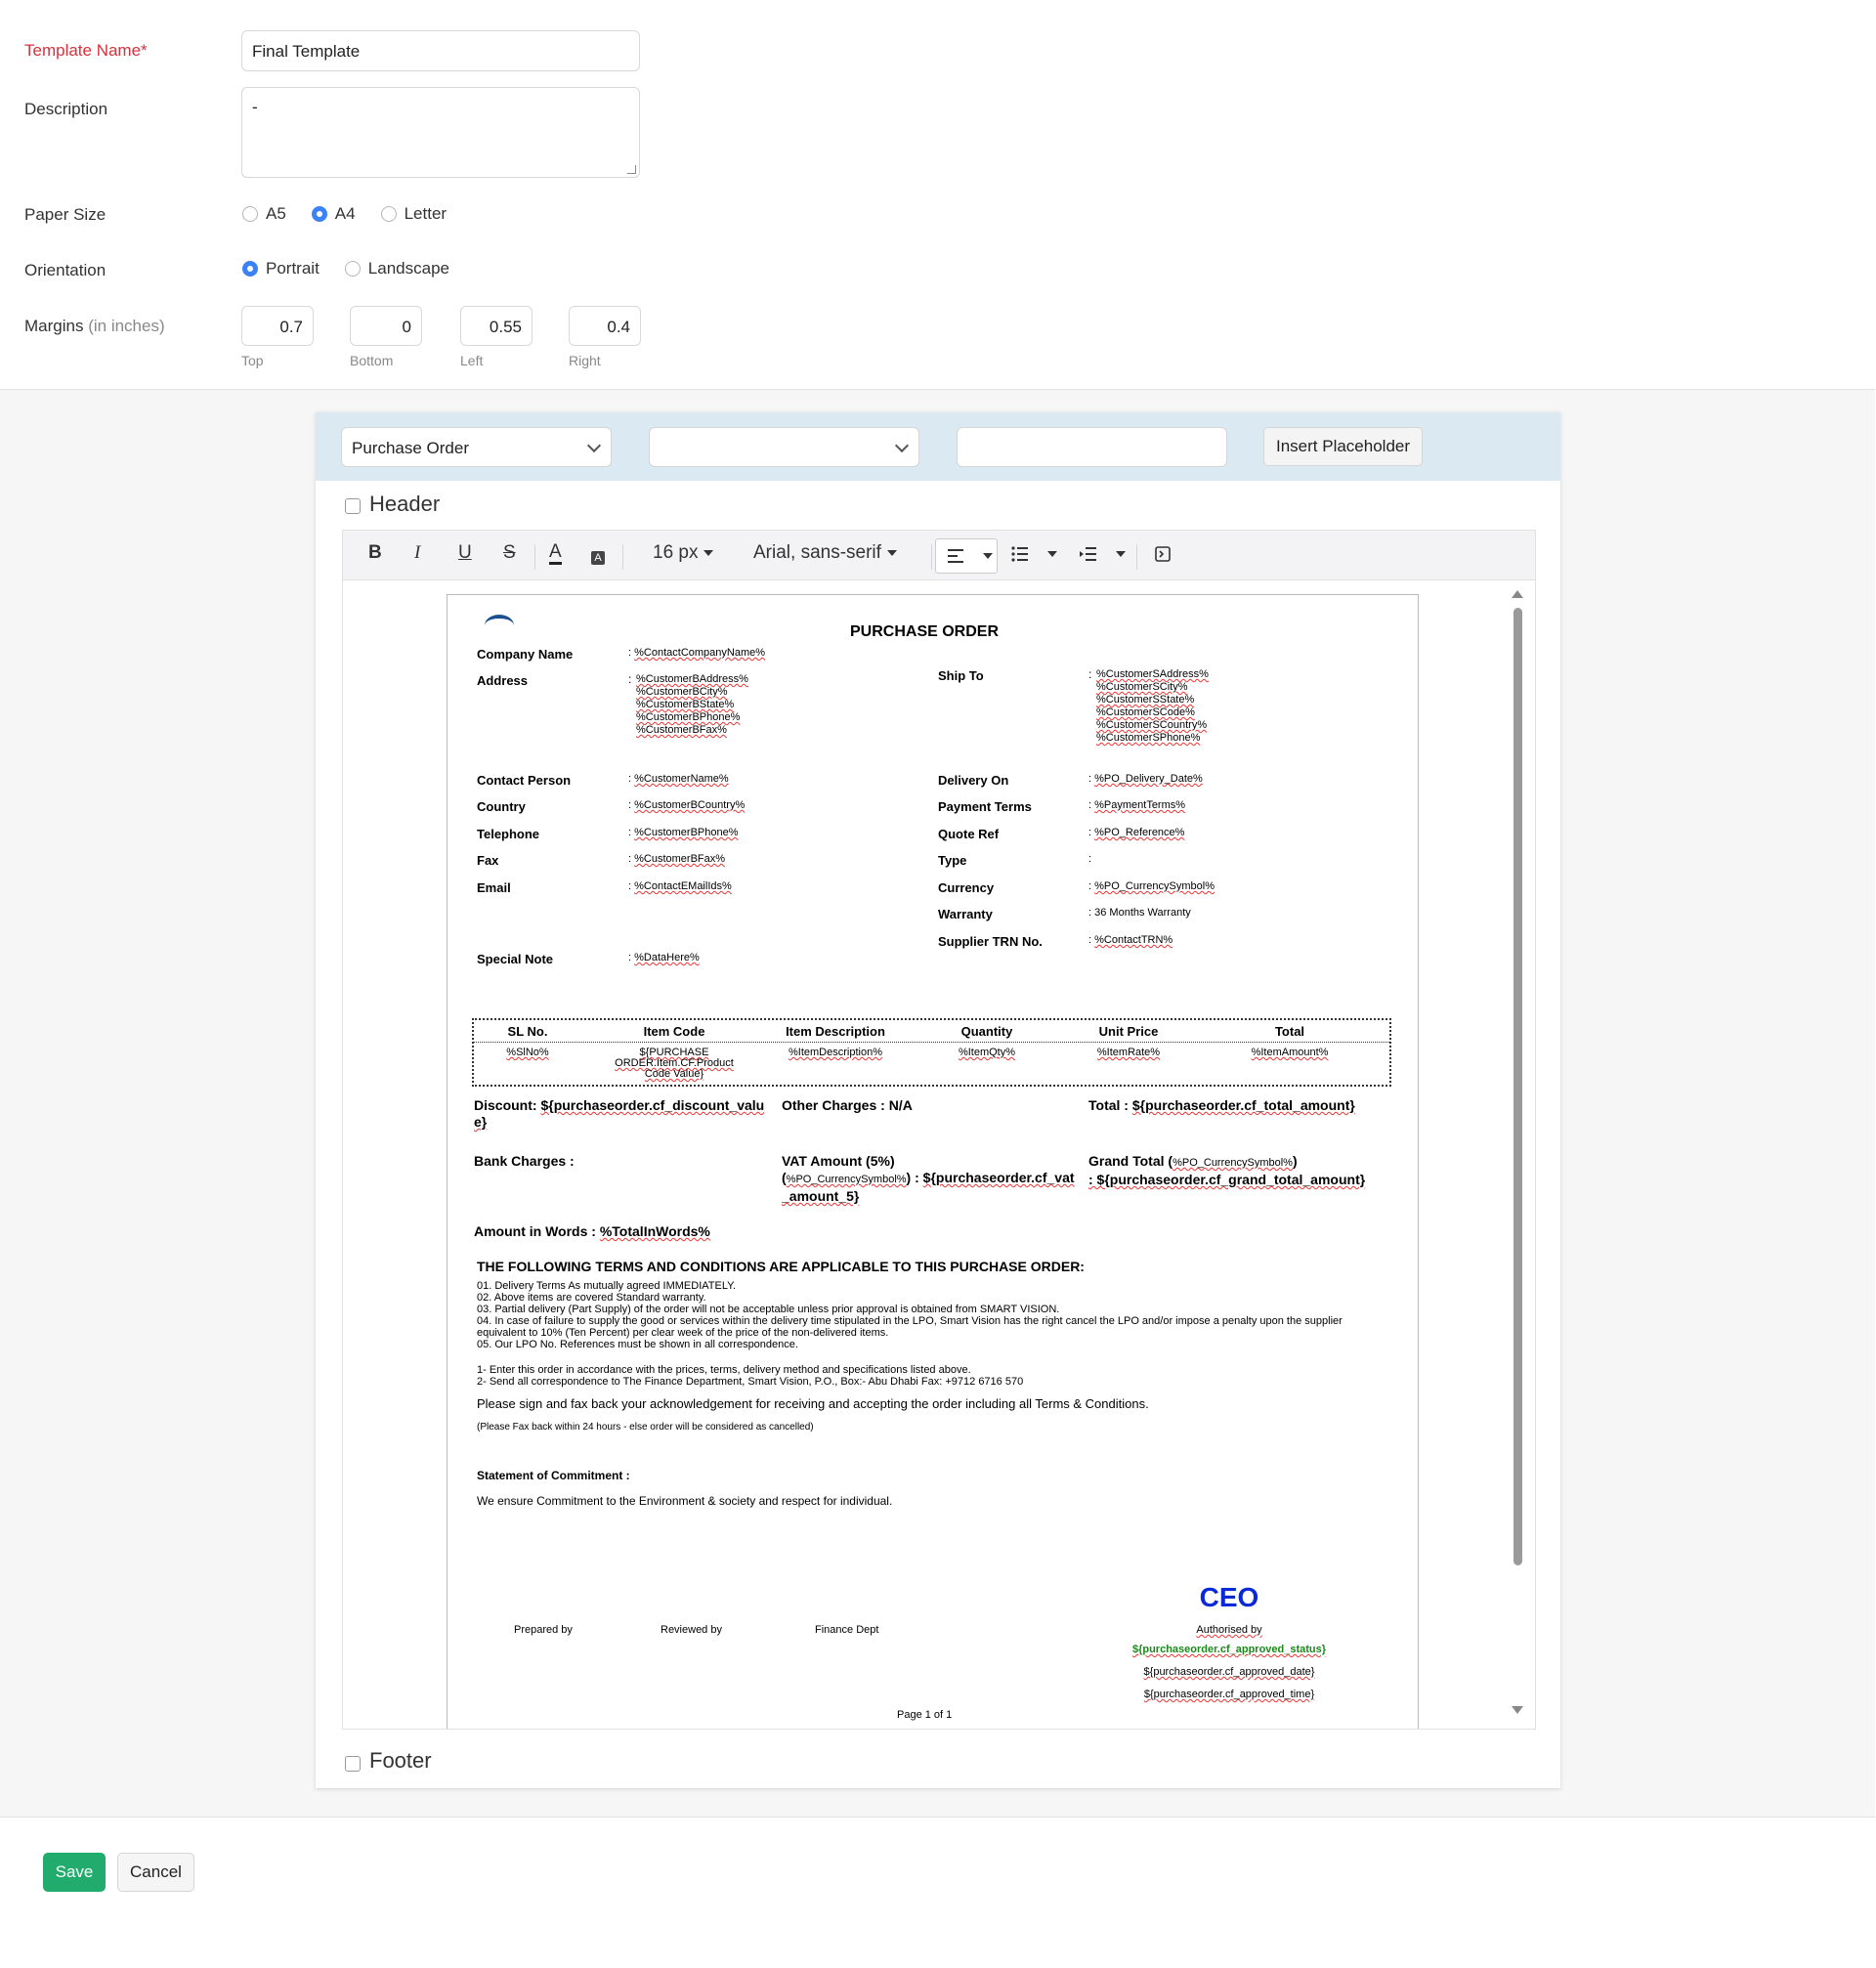  I want to click on margin-left-caption: Left, so click(472, 360).